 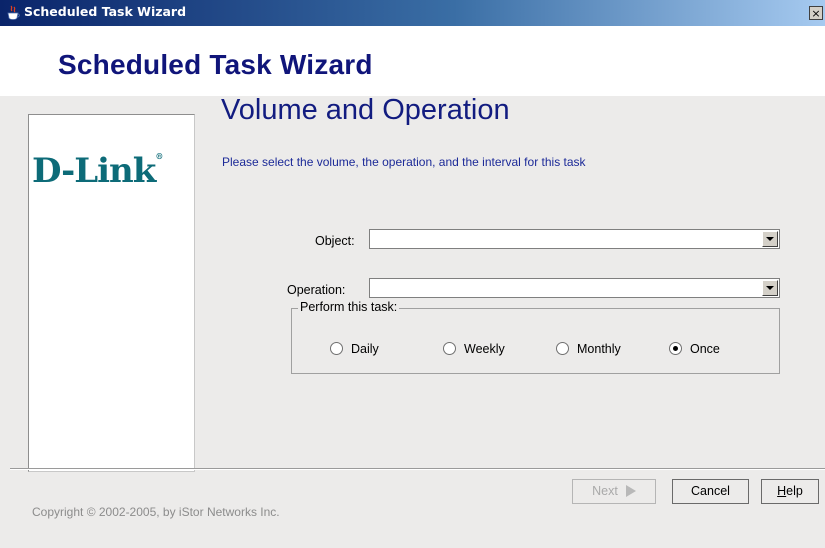 I want to click on registered-mark: ®, so click(x=159, y=156).